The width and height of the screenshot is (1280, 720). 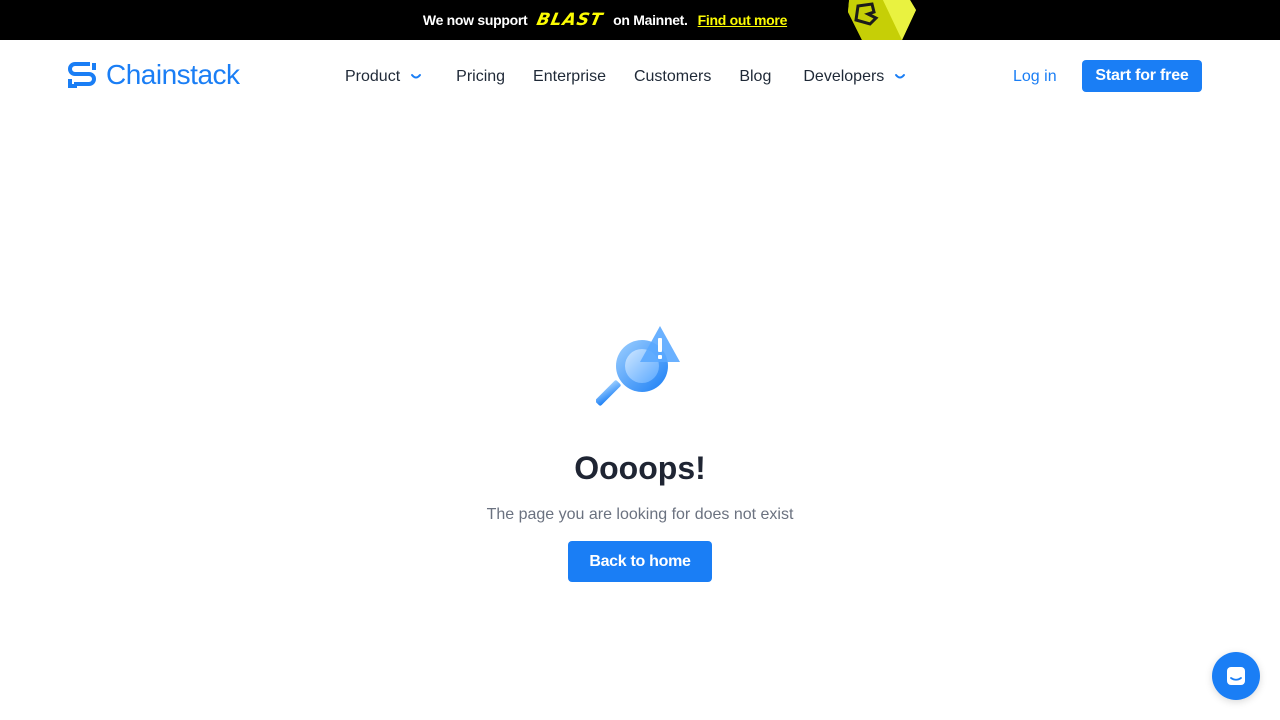 I want to click on announcement-prefix: We now support, so click(x=475, y=20).